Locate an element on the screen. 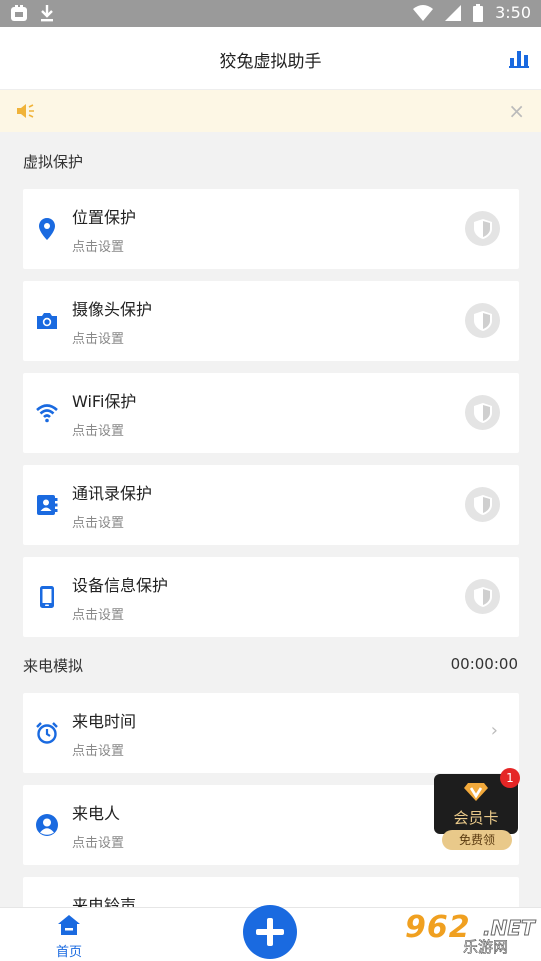 This screenshot has height=961, width=541. call-timer: 00:00:00 is located at coordinates (484, 664).